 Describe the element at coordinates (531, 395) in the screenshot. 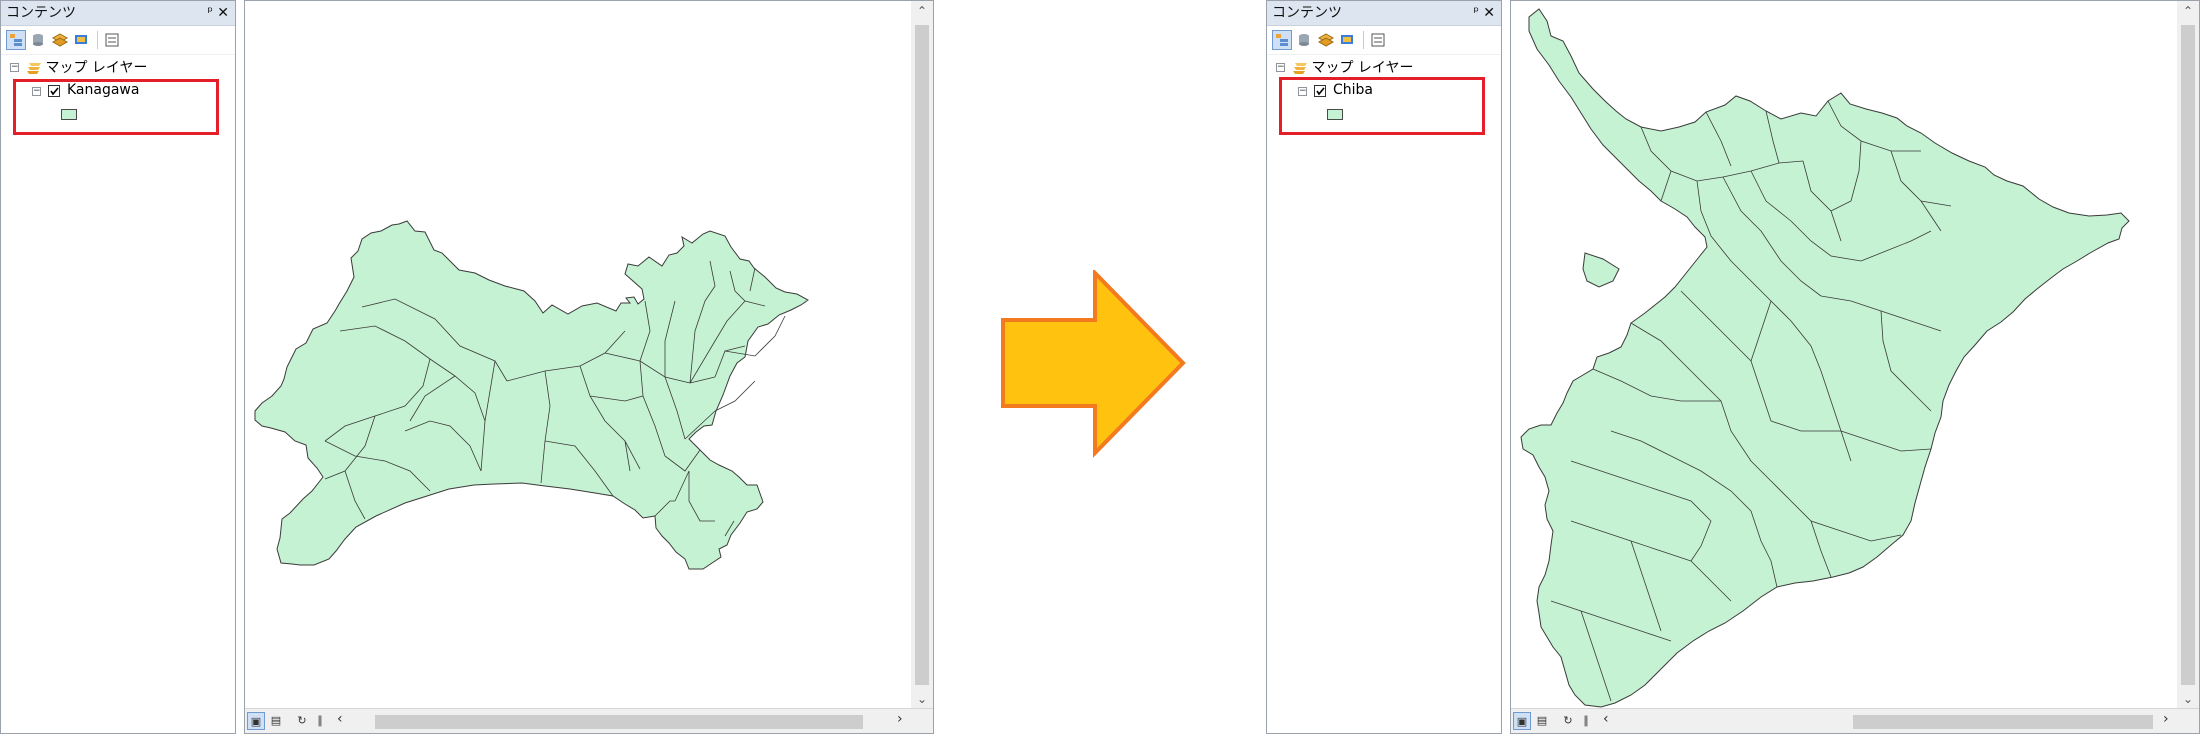

I see `kanagawa-prefecture-shape` at that location.